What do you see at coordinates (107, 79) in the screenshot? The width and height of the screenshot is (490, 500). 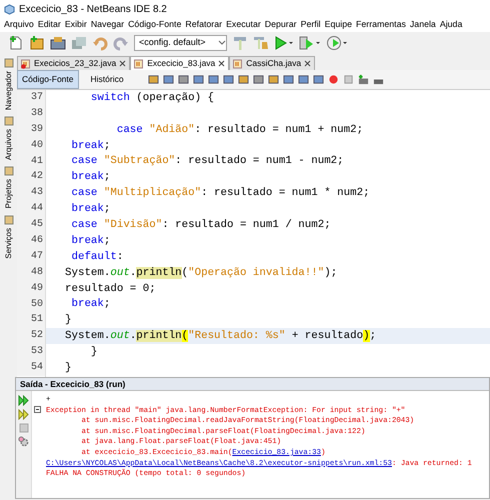 I see `view-tab: Histórico` at bounding box center [107, 79].